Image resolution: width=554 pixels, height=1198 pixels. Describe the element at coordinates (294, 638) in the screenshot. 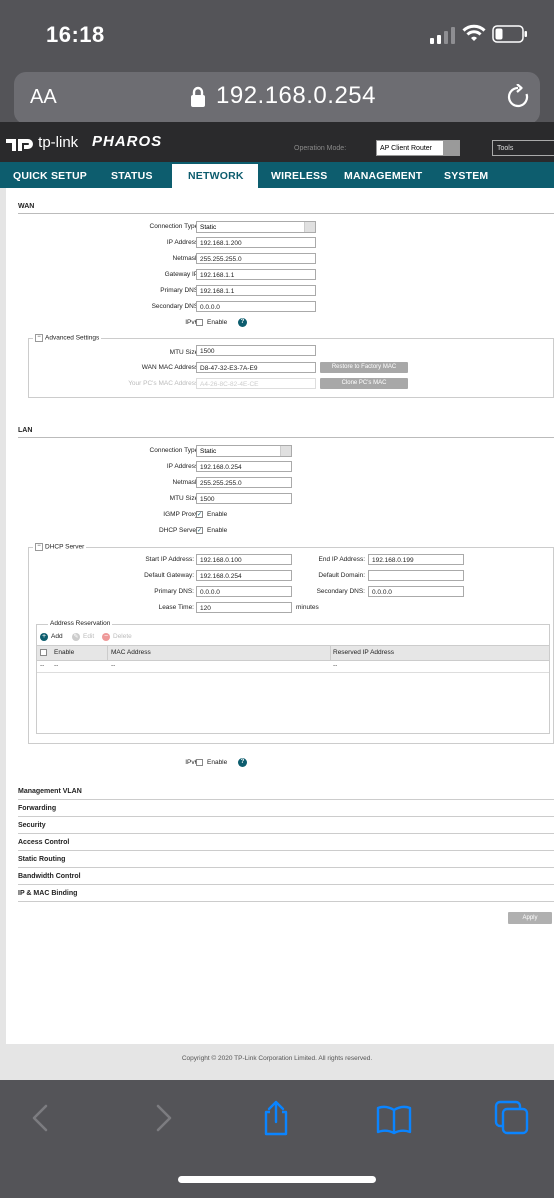

I see `reservation-toolbar: + Add ✎ Edit − Delete` at that location.